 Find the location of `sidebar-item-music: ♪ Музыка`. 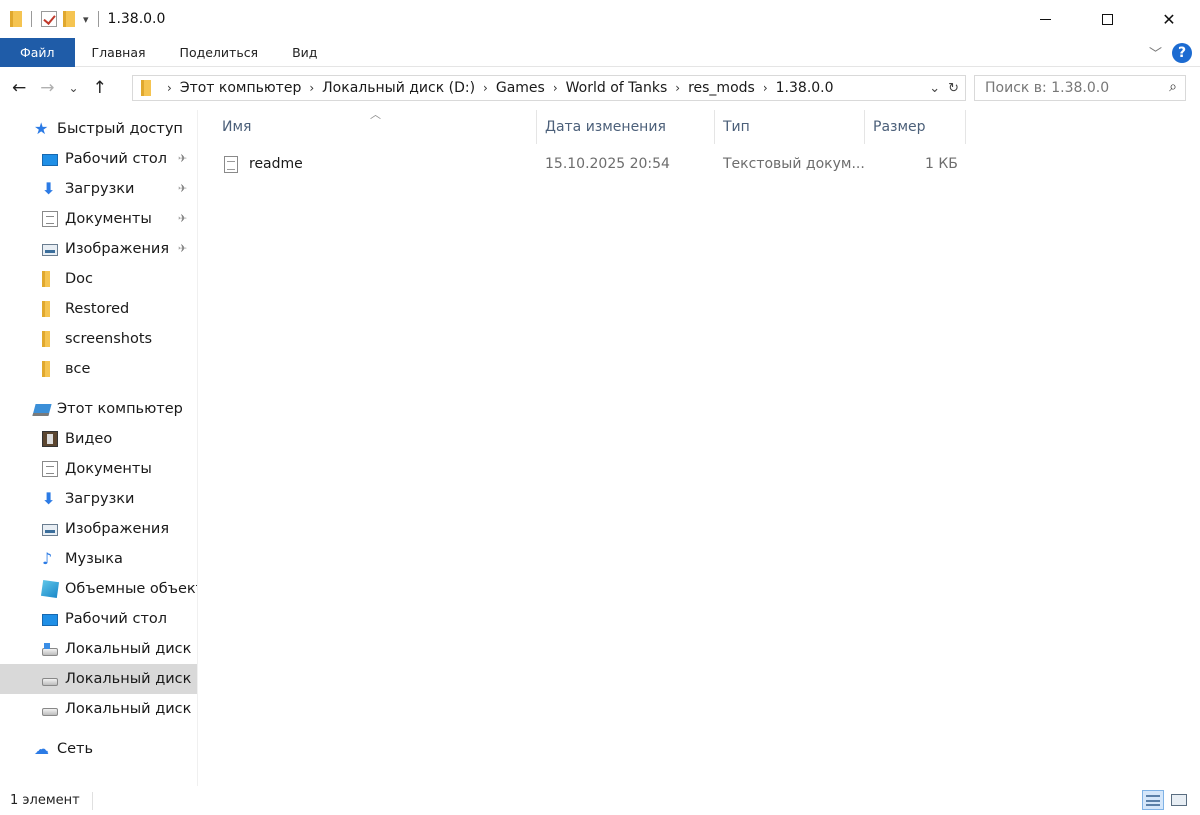

sidebar-item-music: ♪ Музыка is located at coordinates (98, 559).